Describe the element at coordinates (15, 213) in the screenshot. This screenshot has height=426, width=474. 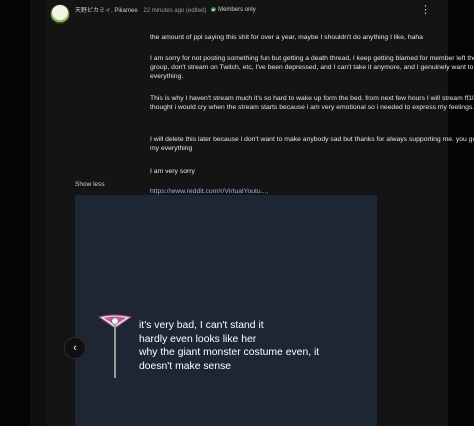
I see `left-edge` at that location.